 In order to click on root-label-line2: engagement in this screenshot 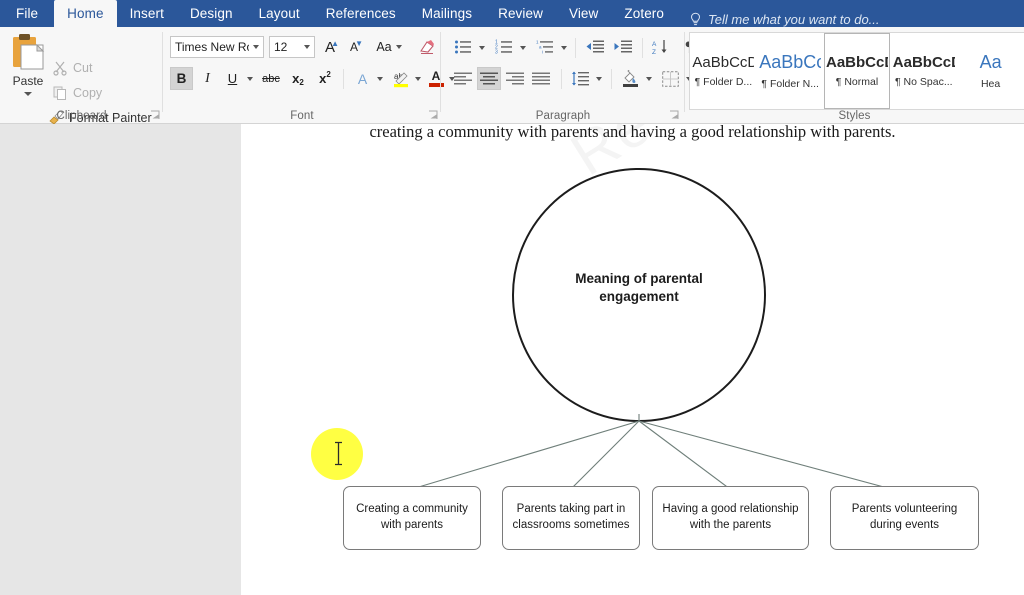, I will do `click(639, 297)`.